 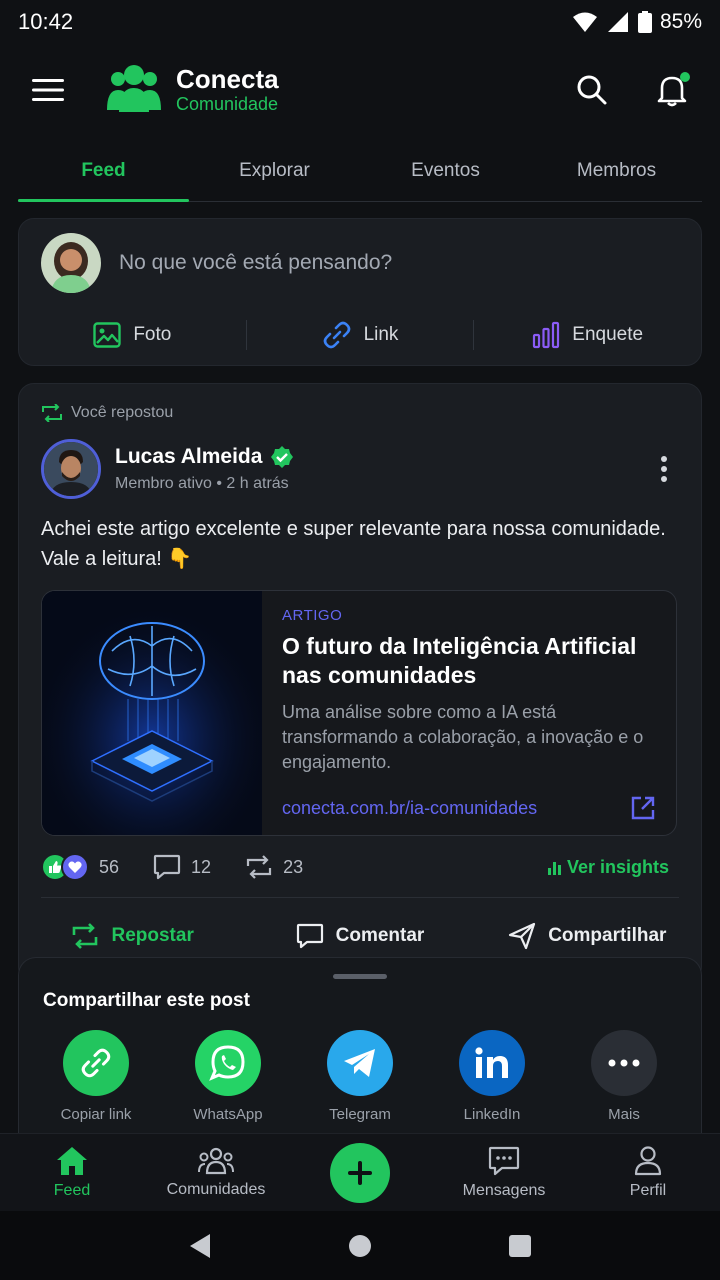 I want to click on community-logo-icon, so click(x=134, y=88).